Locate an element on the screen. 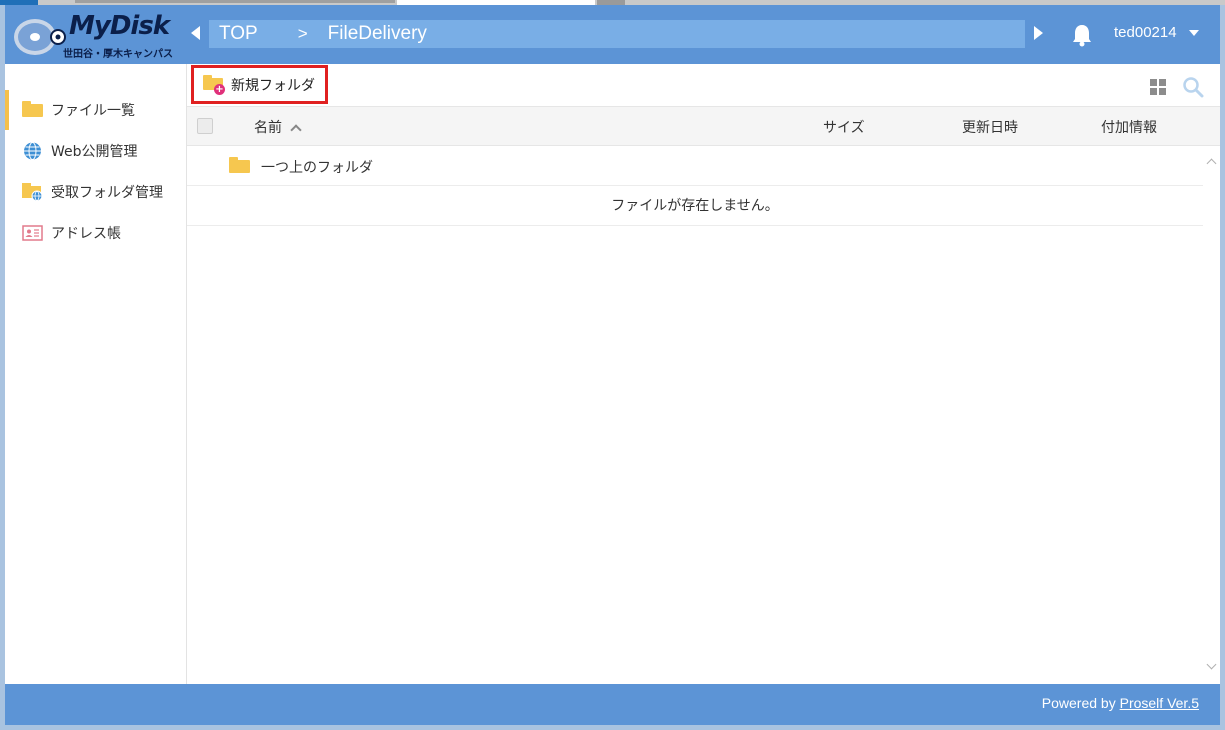  back-arrow-icon is located at coordinates (195, 33).